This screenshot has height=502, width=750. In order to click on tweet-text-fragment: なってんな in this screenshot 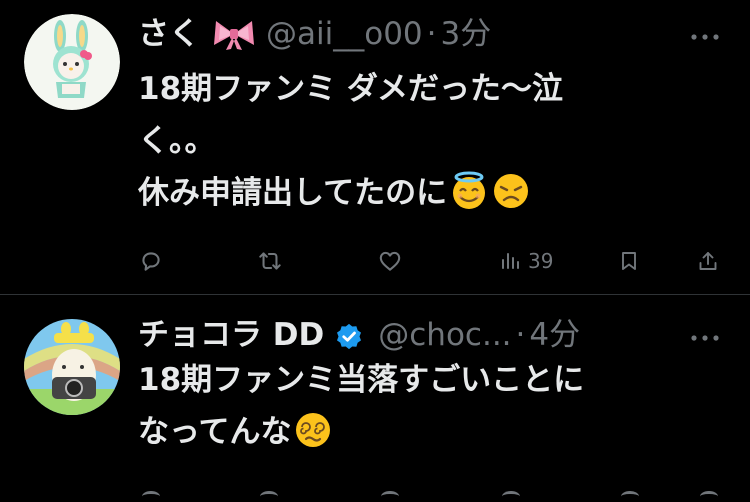, I will do `click(215, 432)`.